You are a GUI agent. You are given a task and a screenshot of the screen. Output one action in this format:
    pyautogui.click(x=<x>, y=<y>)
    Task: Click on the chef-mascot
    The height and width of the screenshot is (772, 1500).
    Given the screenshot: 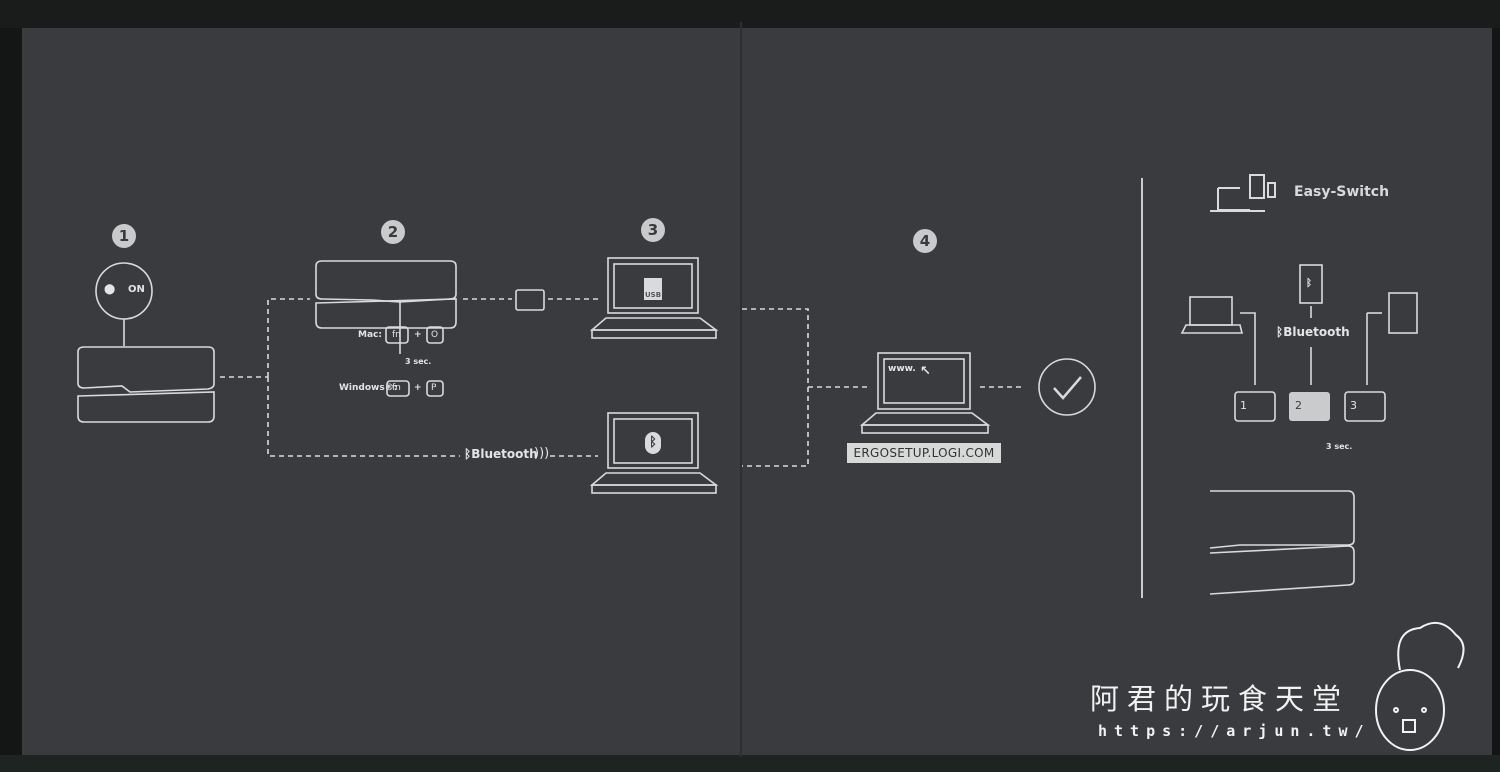 What is the action you would take?
    pyautogui.click(x=1420, y=686)
    